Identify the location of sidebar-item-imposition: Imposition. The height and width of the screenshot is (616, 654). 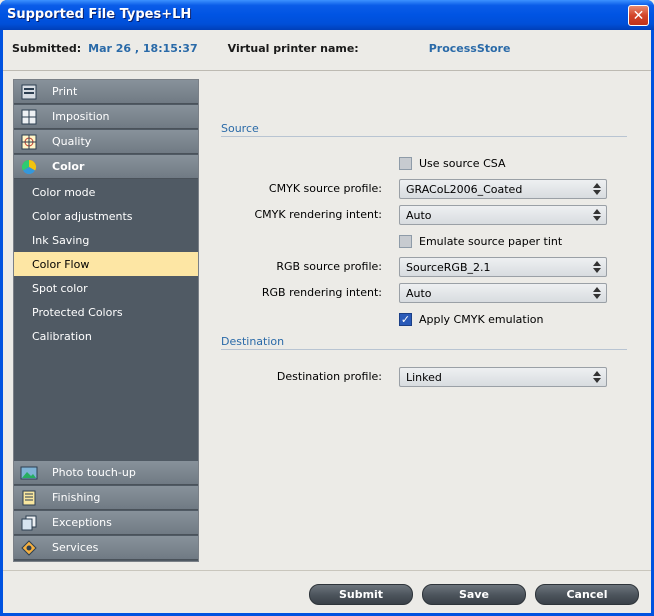
(106, 117).